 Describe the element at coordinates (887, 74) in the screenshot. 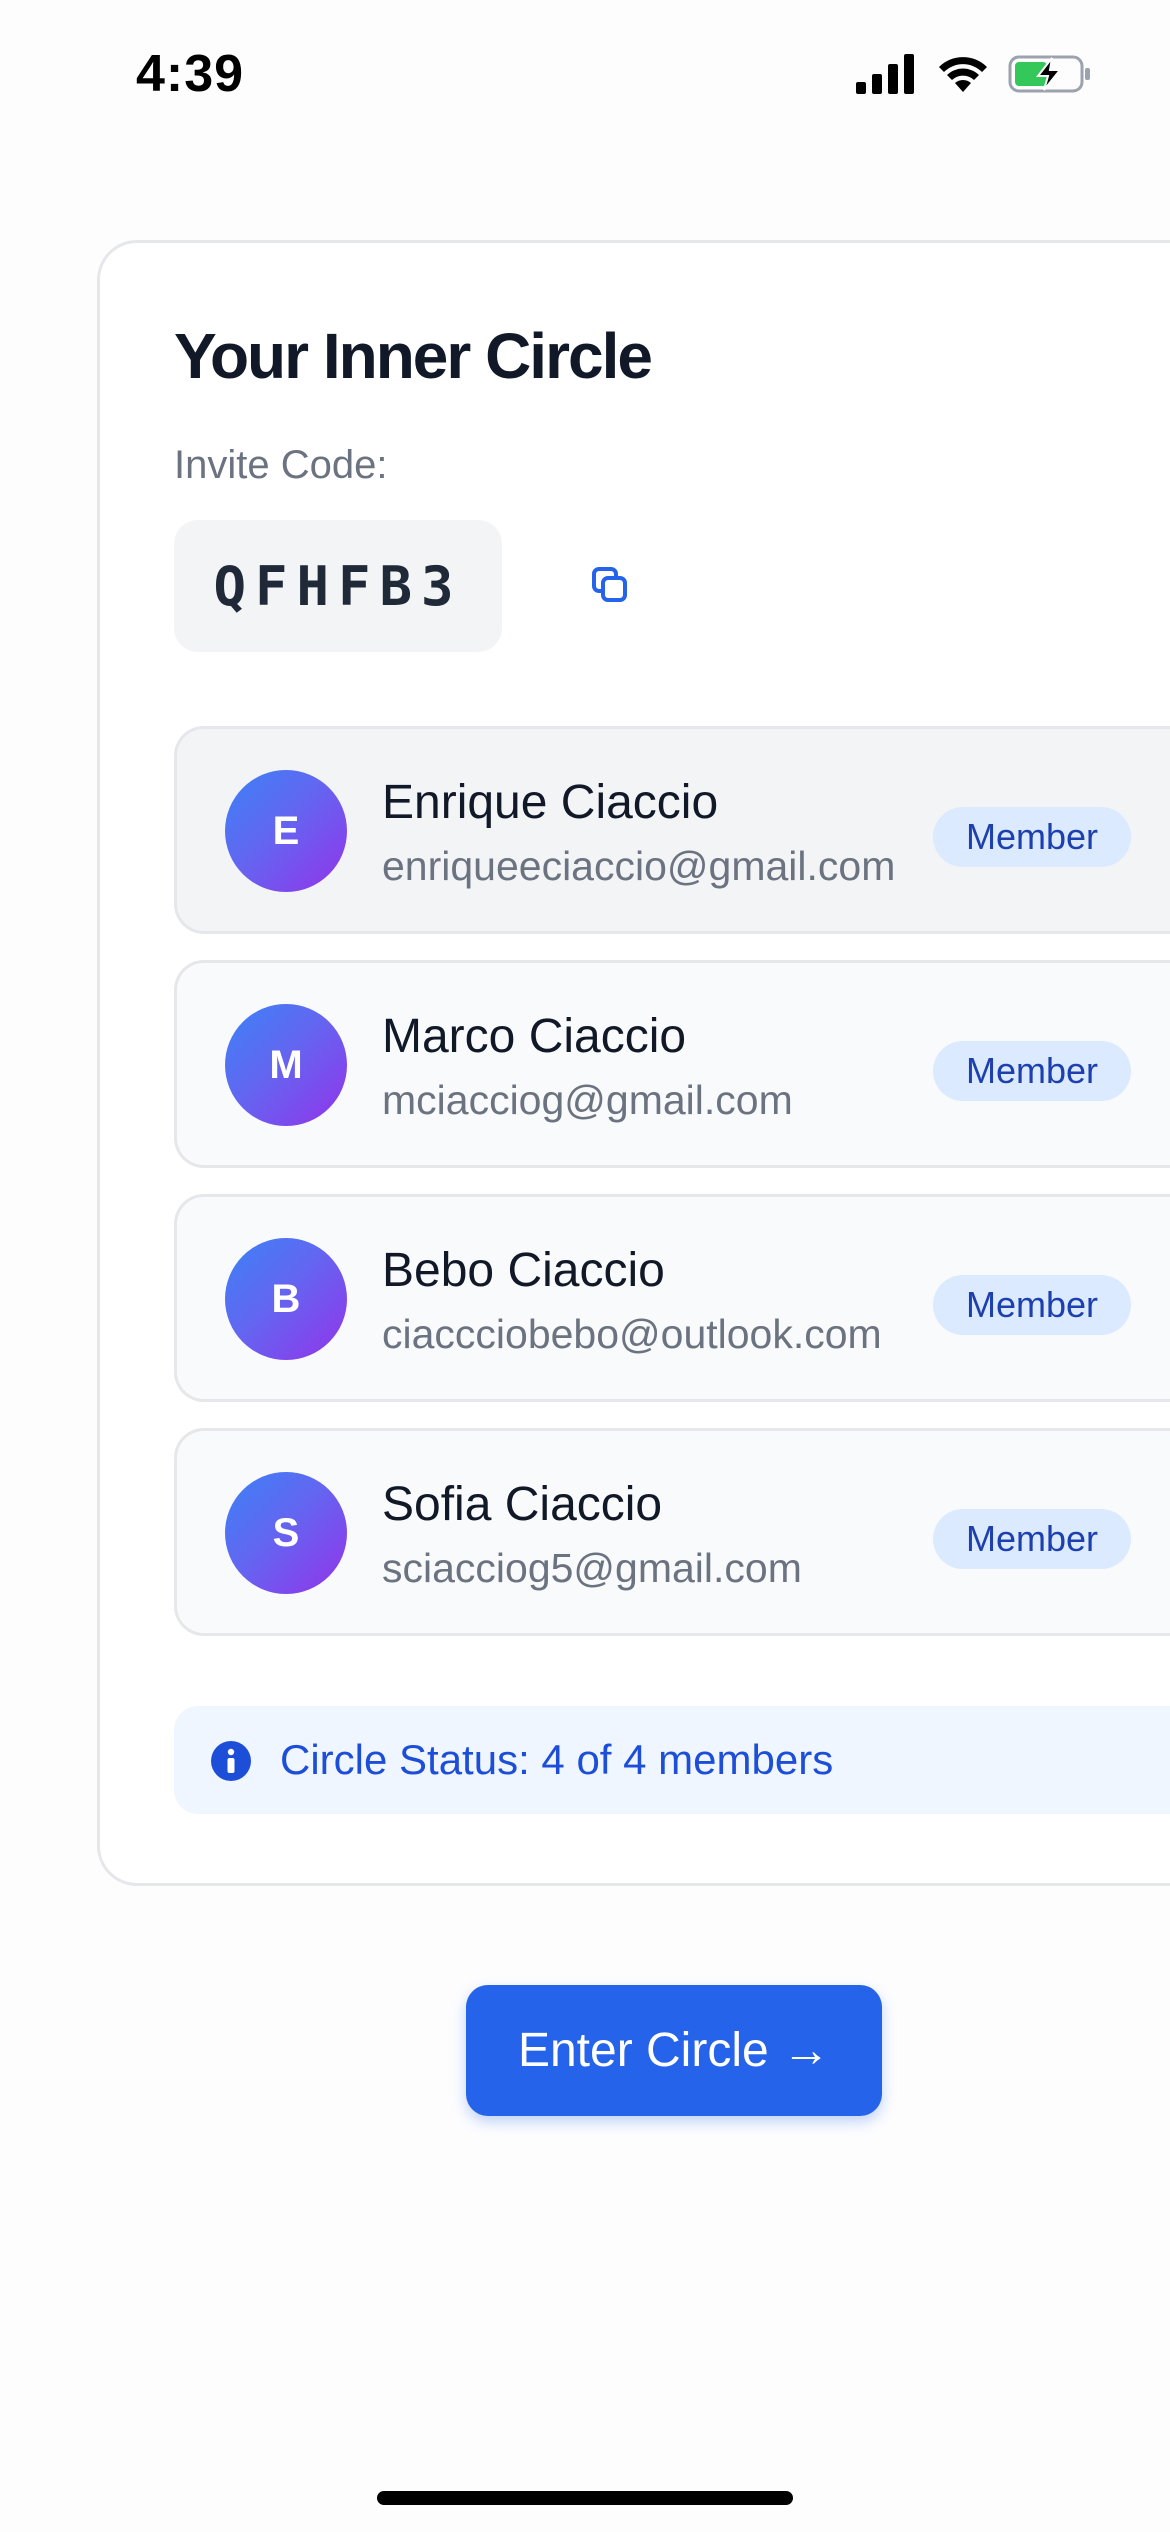

I see `cellular-signal-icon` at that location.